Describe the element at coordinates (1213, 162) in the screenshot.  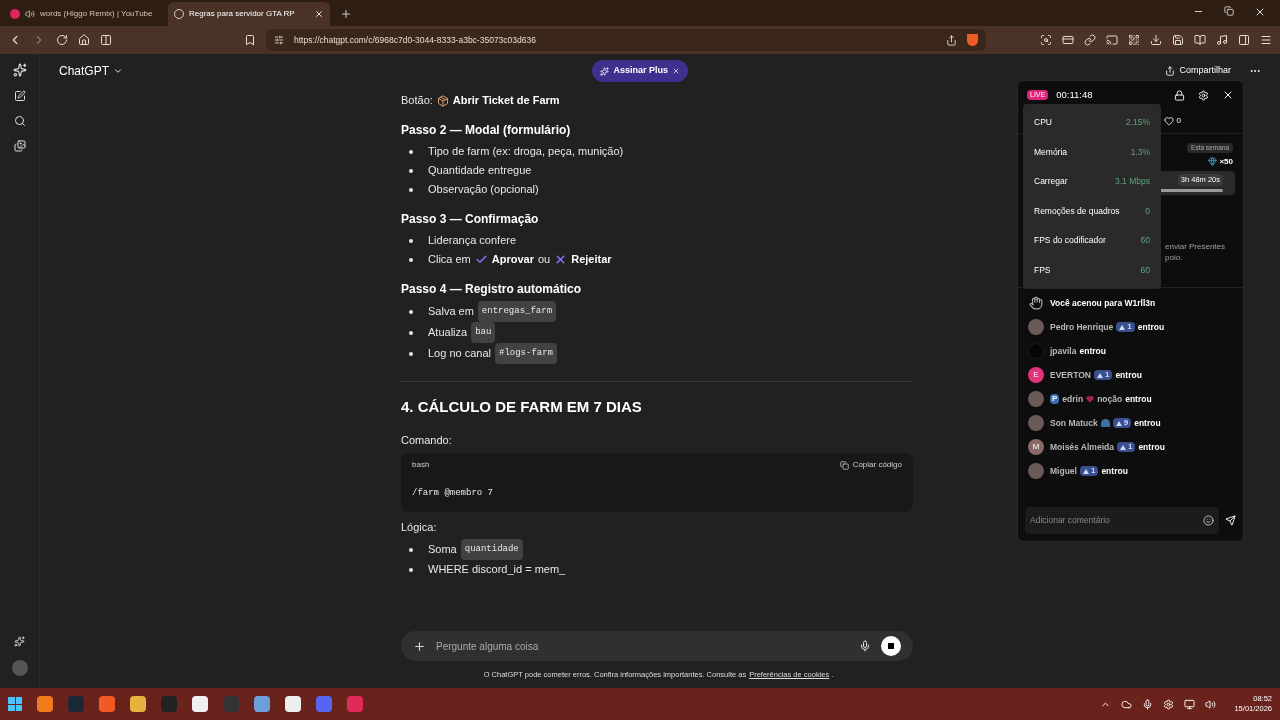
I see `gem-icon` at that location.